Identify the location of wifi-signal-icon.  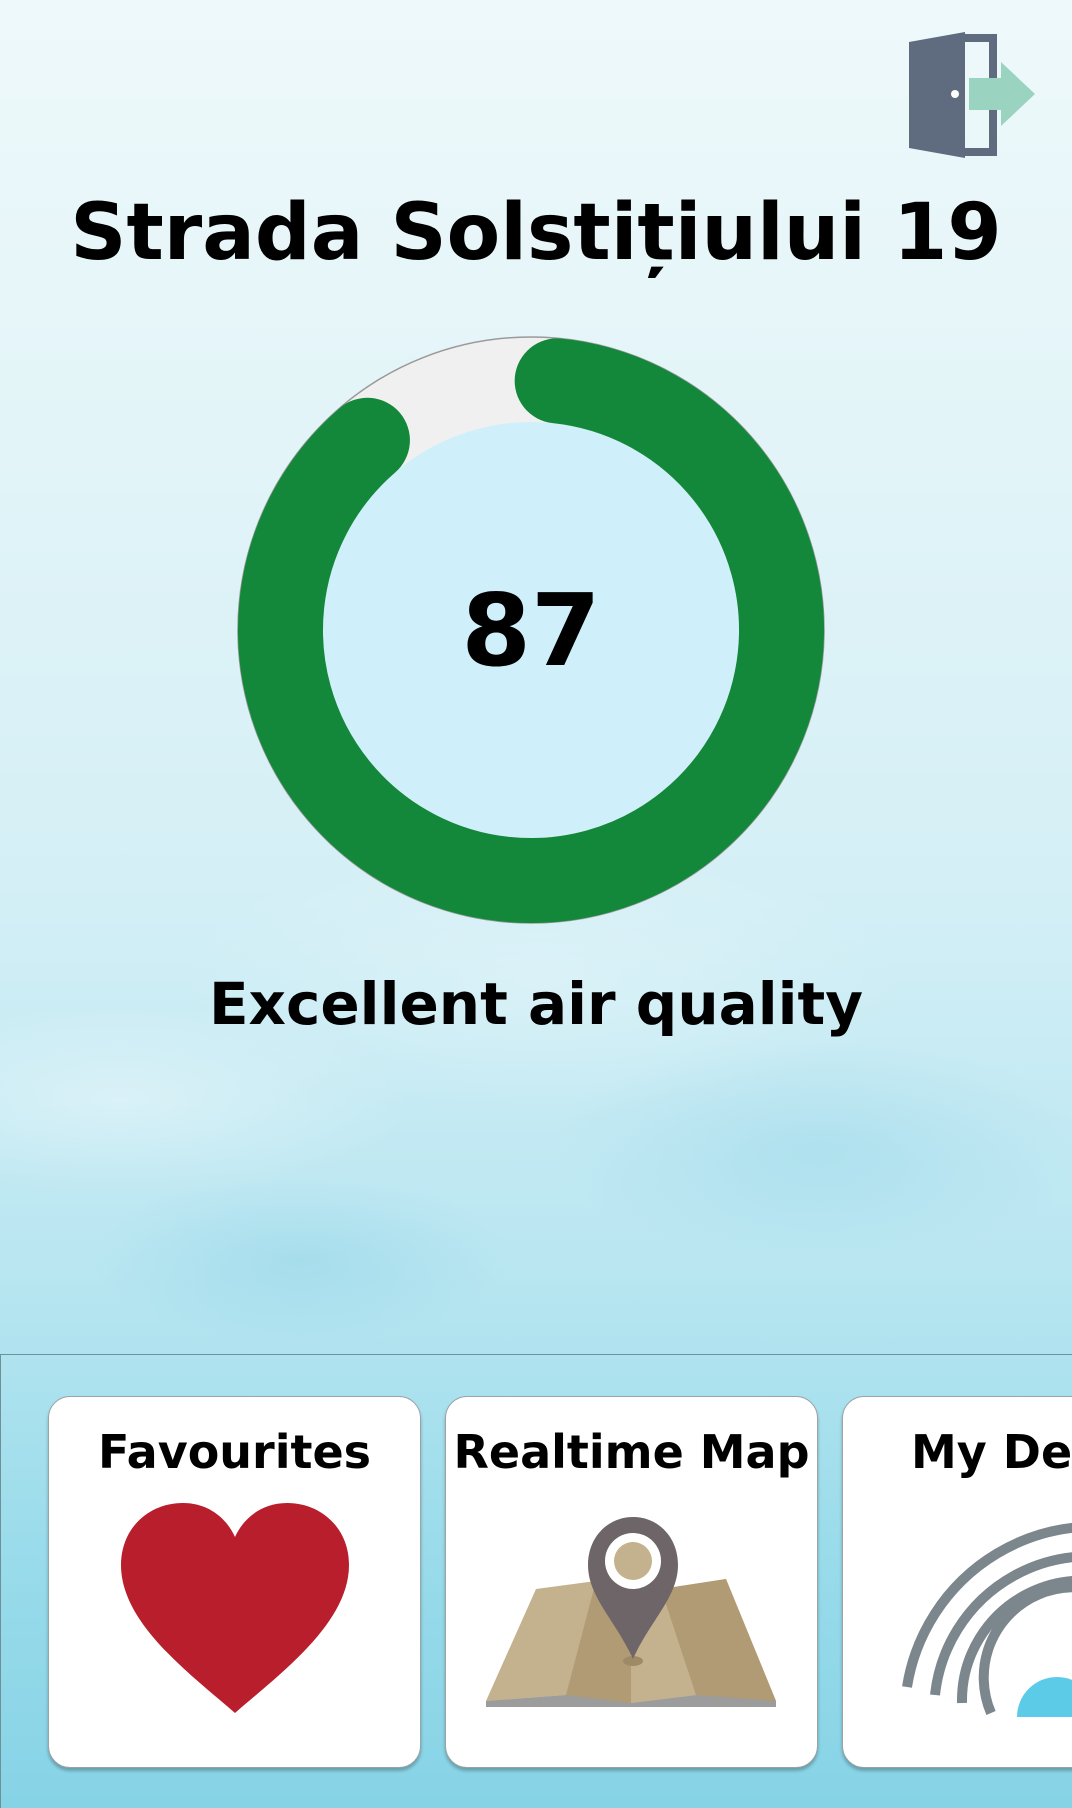
(987, 1619).